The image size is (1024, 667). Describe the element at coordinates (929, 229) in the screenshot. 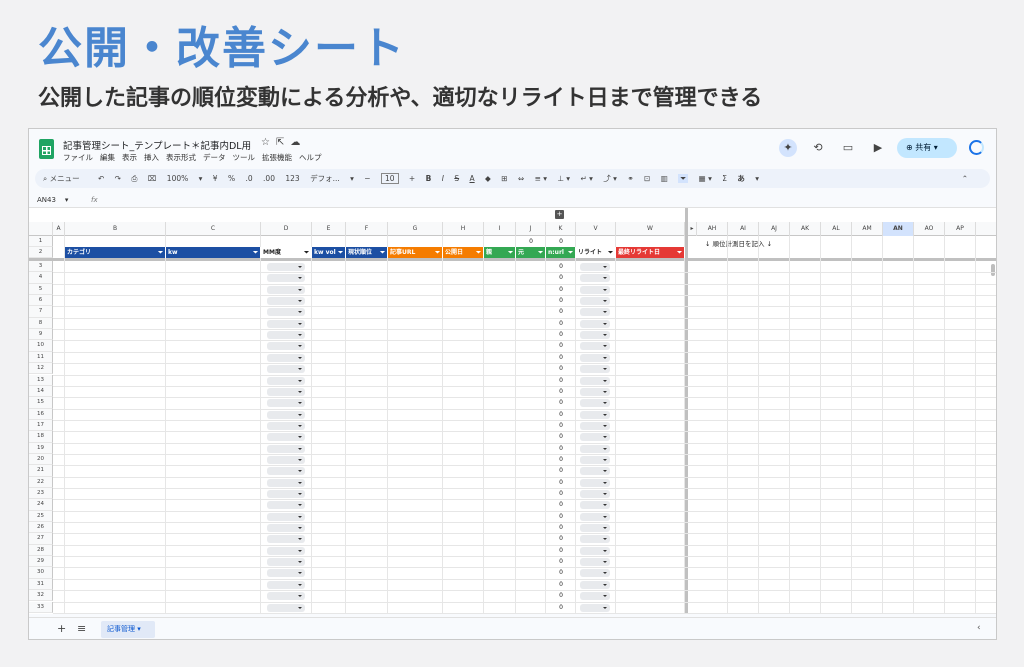

I see `column-header-ao: AO` at that location.